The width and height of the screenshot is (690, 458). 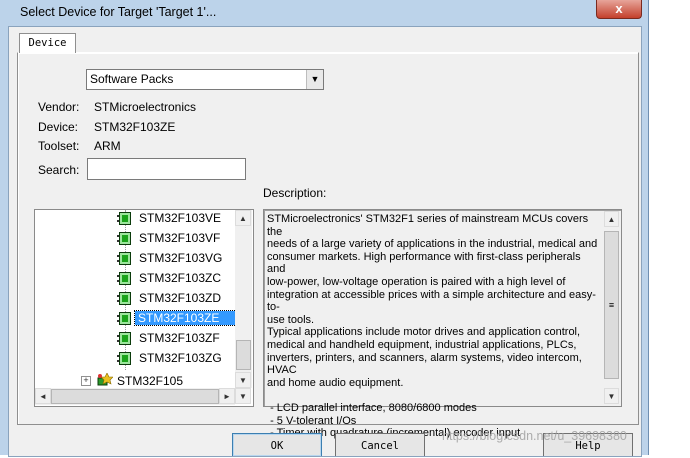 What do you see at coordinates (185, 318) in the screenshot?
I see `tree-item-label-selected: STM32F103ZE` at bounding box center [185, 318].